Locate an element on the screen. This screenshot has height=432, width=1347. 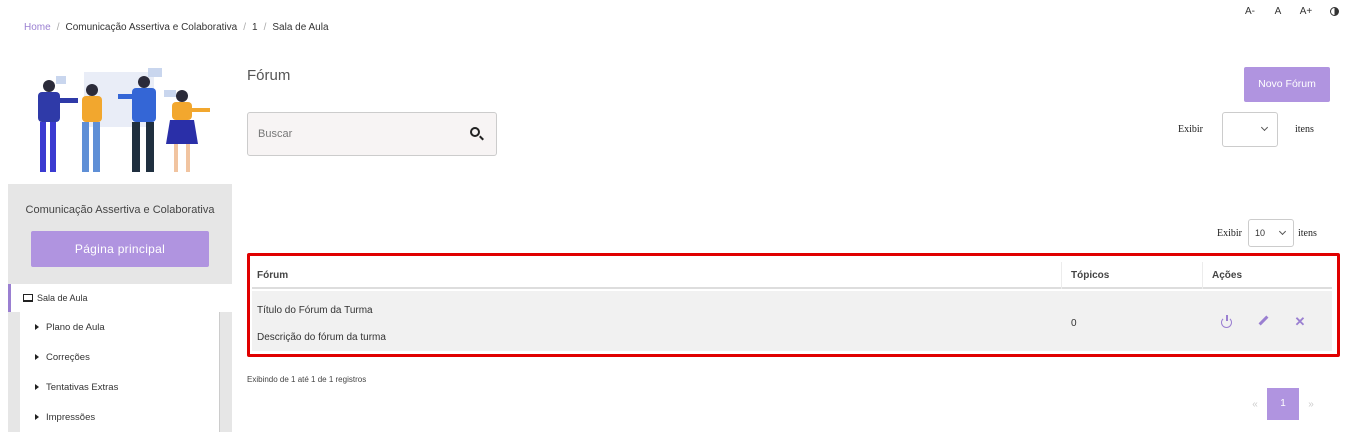
pagination-prev: « is located at coordinates (1255, 404).